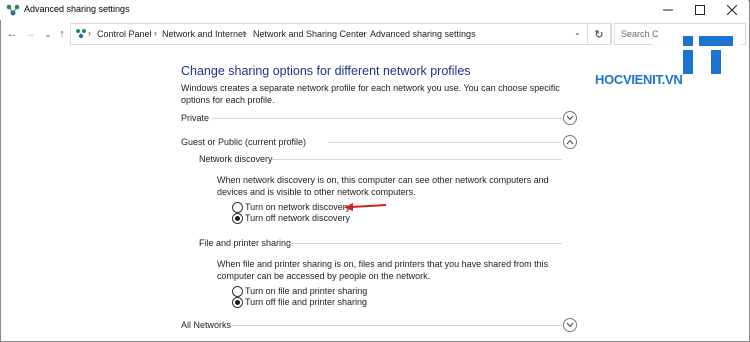 The height and width of the screenshot is (342, 750). What do you see at coordinates (124, 34) in the screenshot?
I see `breadcrumb-control-panel: Control Panel` at bounding box center [124, 34].